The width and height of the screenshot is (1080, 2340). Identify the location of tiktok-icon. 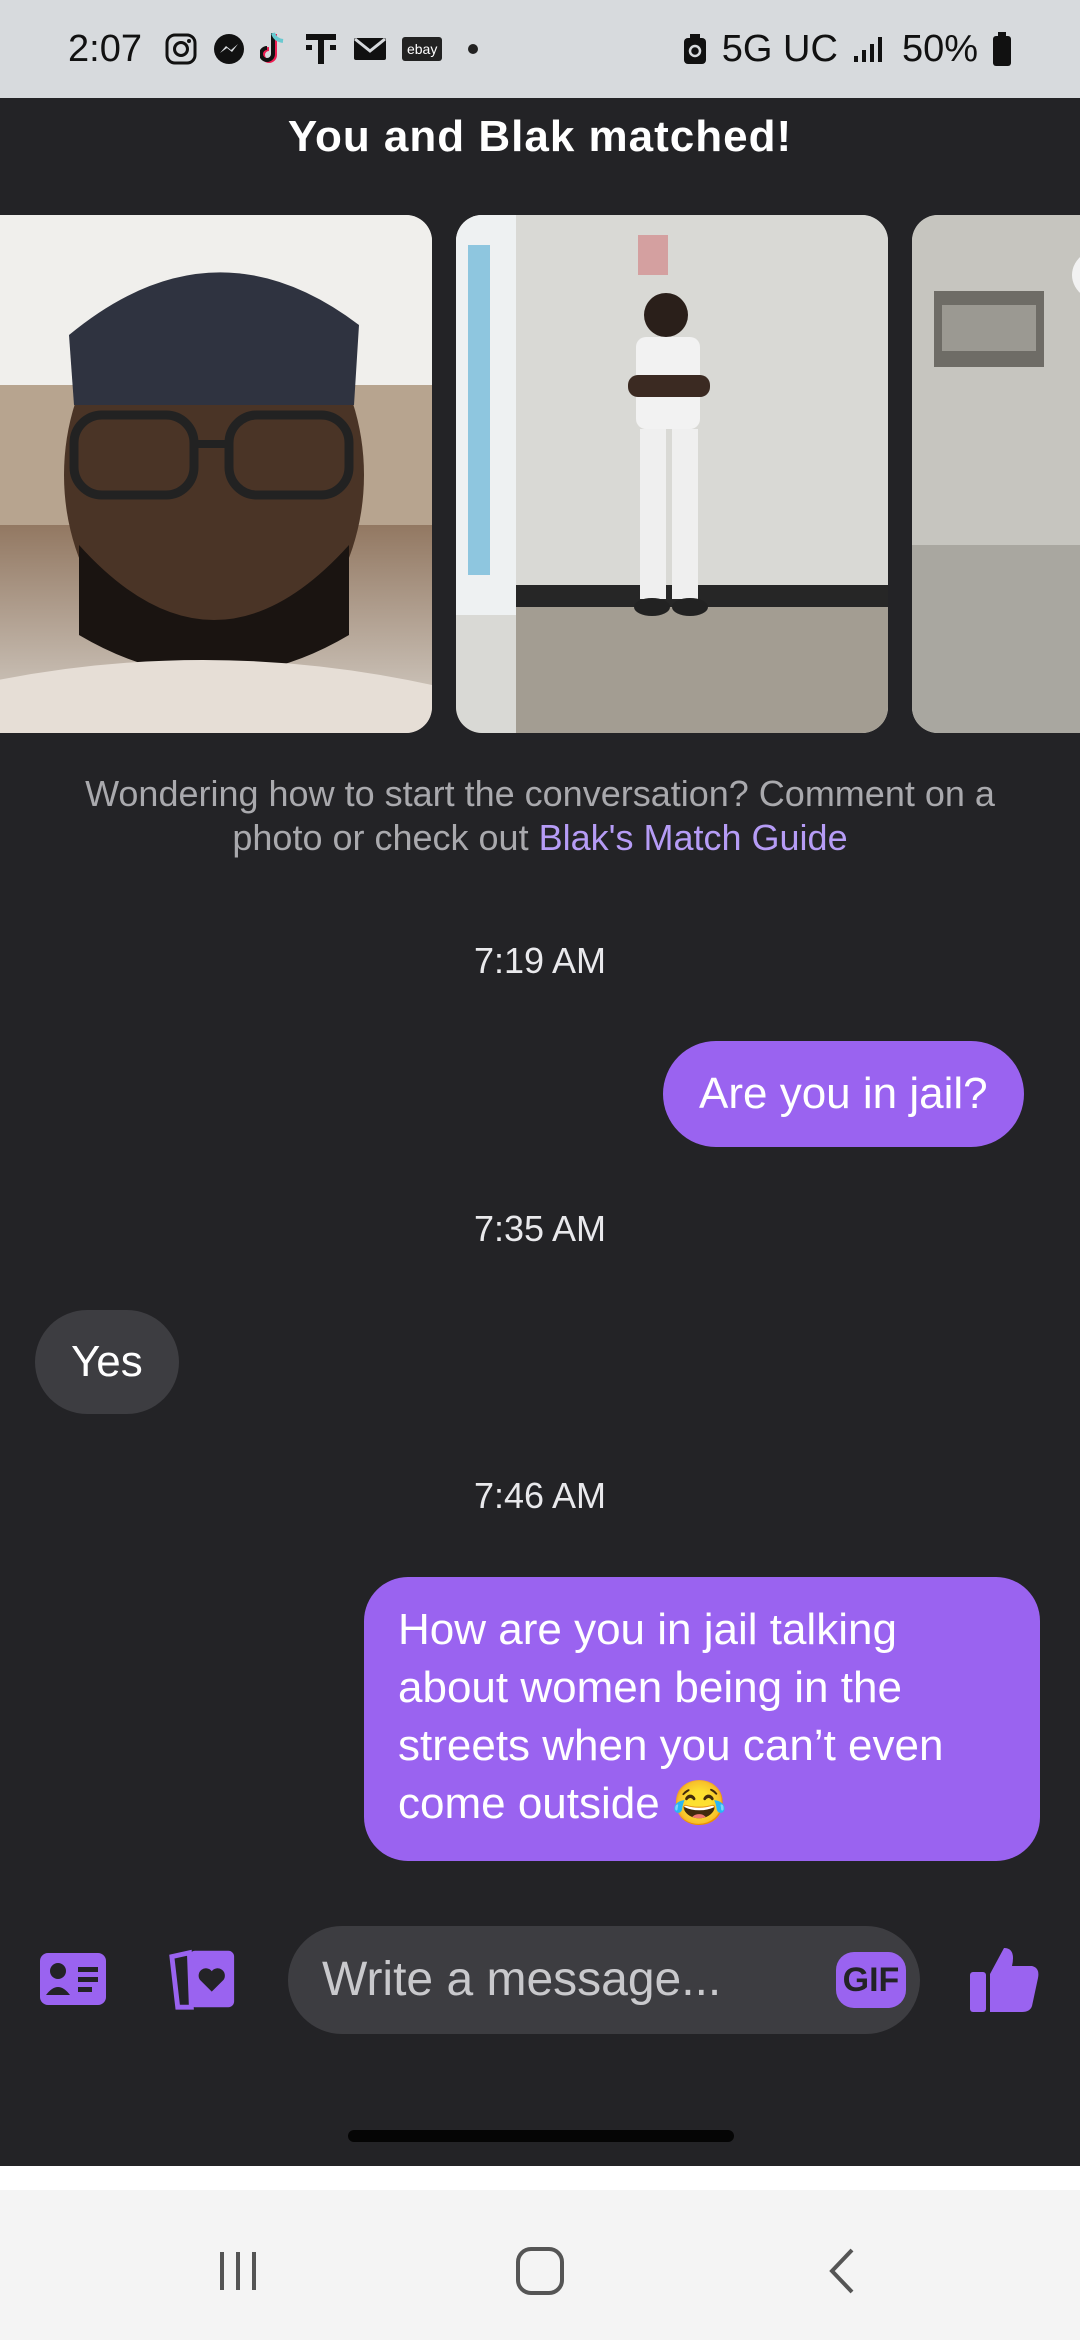
(274, 49).